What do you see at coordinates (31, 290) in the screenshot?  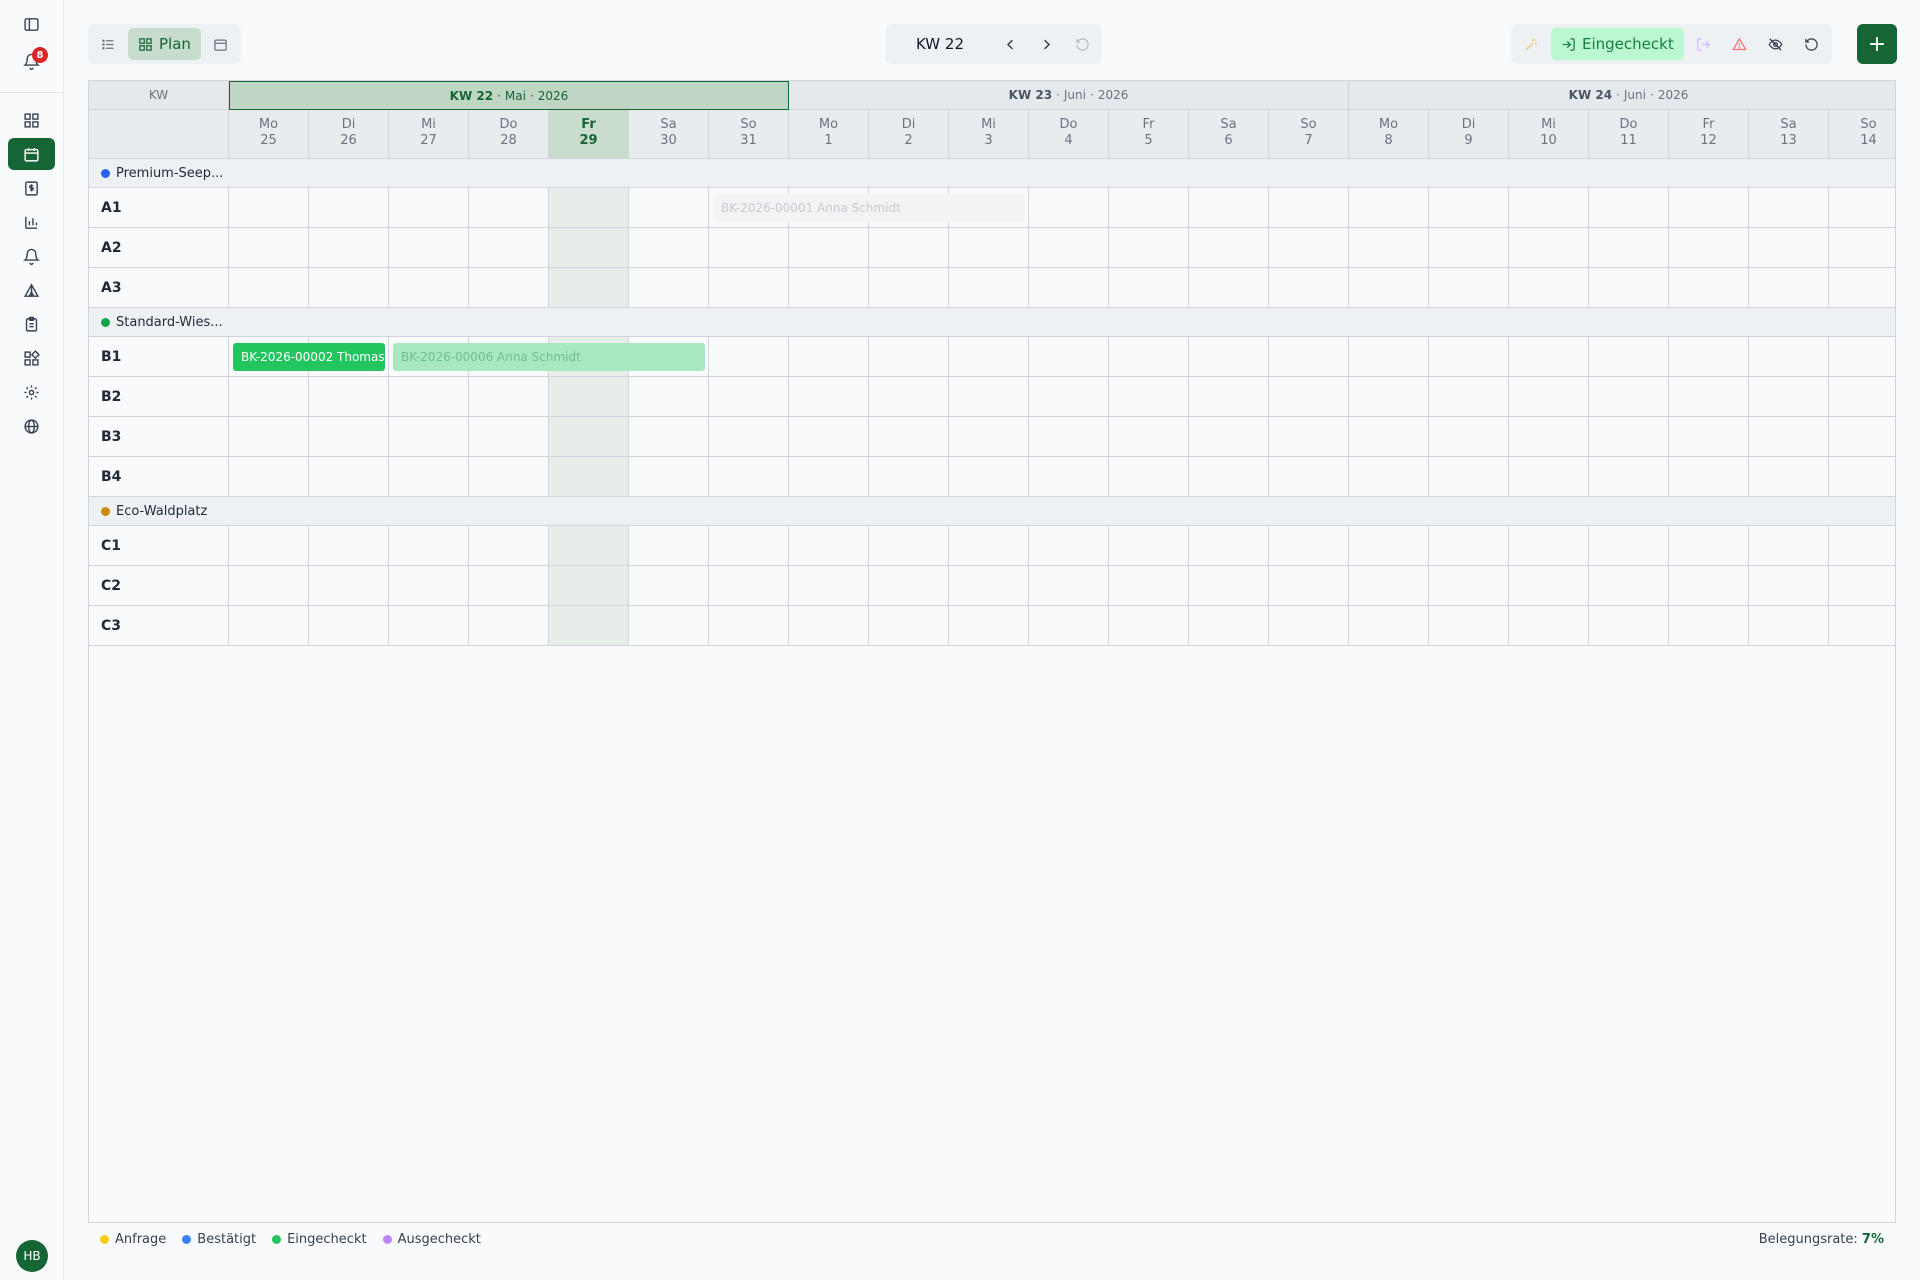 I see `sidebar-item-pitches` at bounding box center [31, 290].